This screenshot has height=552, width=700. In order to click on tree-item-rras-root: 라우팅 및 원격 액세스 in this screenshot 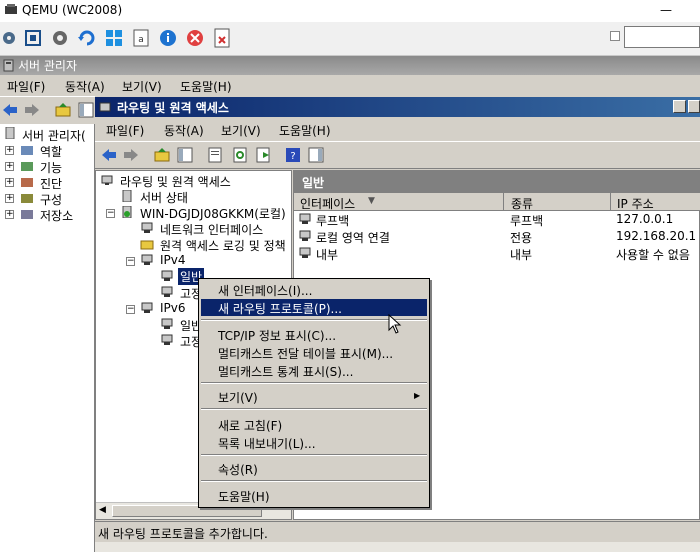, I will do `click(175, 181)`.